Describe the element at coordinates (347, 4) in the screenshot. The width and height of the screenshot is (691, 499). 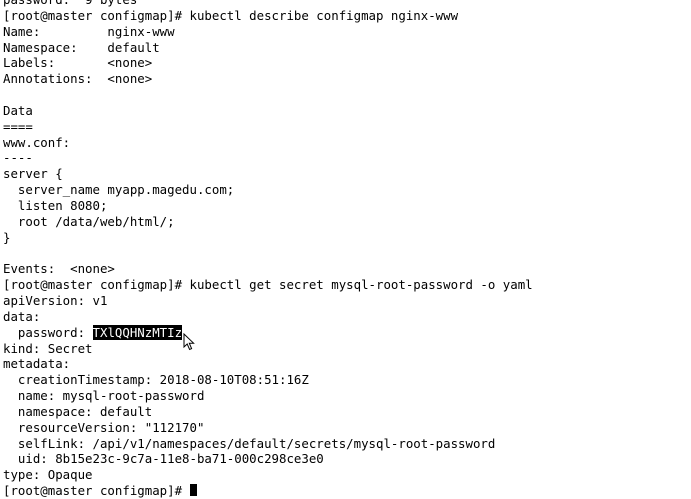
I see `terminal-line: password: 9 bytes` at that location.